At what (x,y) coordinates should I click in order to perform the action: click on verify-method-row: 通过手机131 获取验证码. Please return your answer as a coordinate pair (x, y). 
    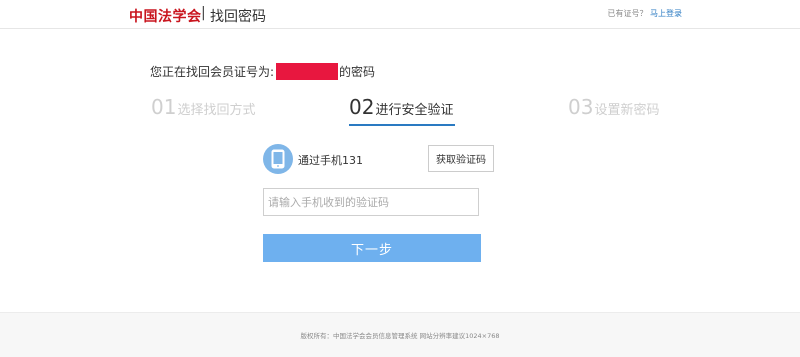
    Looking at the image, I should click on (383, 159).